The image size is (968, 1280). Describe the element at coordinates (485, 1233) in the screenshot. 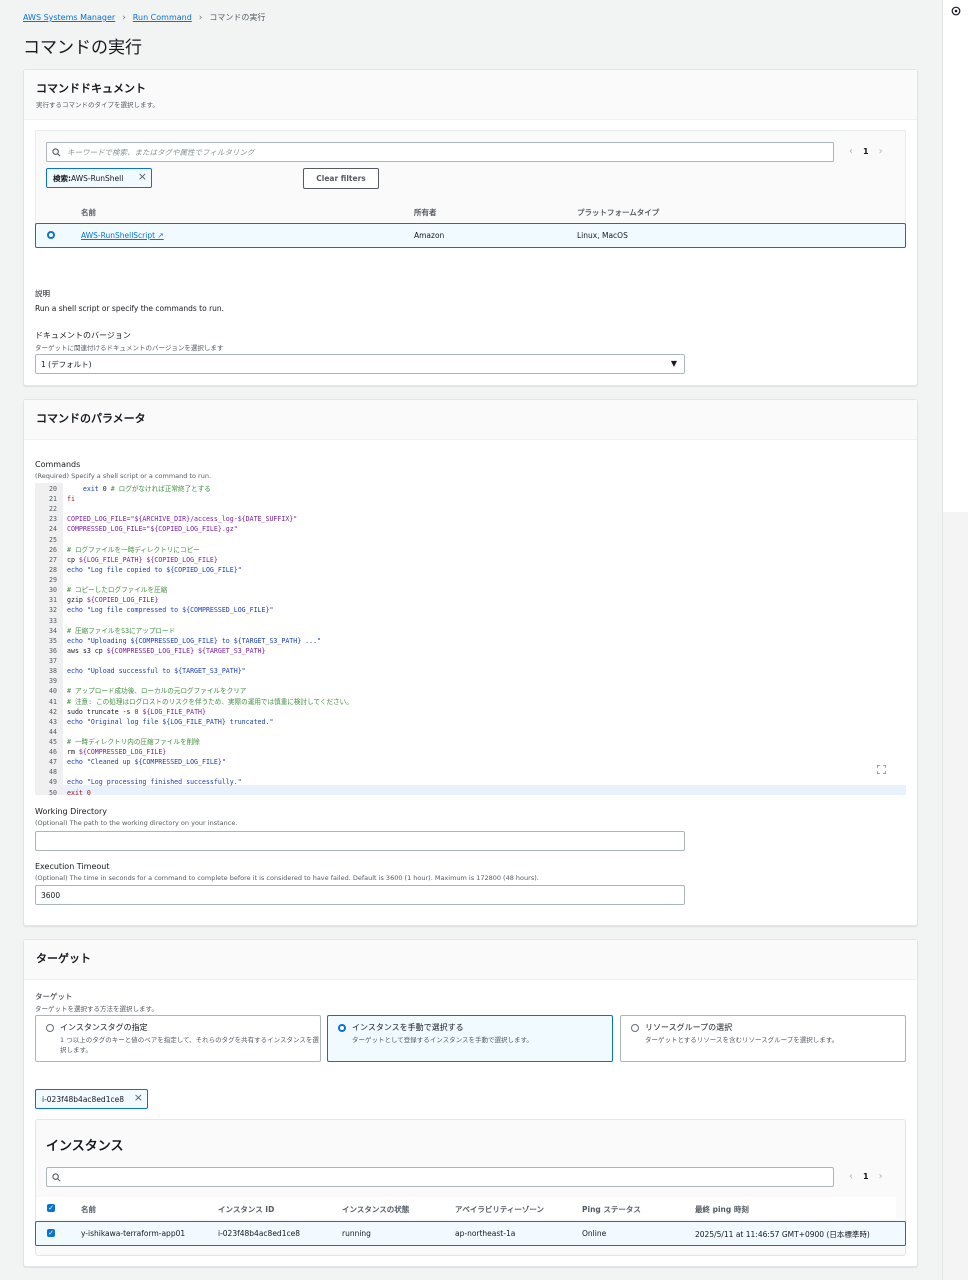

I see `instance-az: ap-northeast-1a` at that location.